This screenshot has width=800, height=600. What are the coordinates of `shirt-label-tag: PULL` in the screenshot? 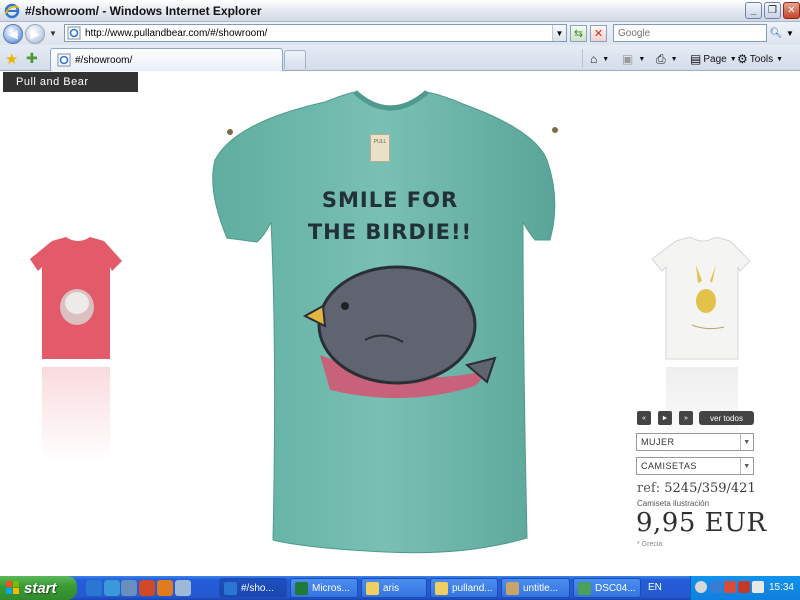 It's located at (380, 148).